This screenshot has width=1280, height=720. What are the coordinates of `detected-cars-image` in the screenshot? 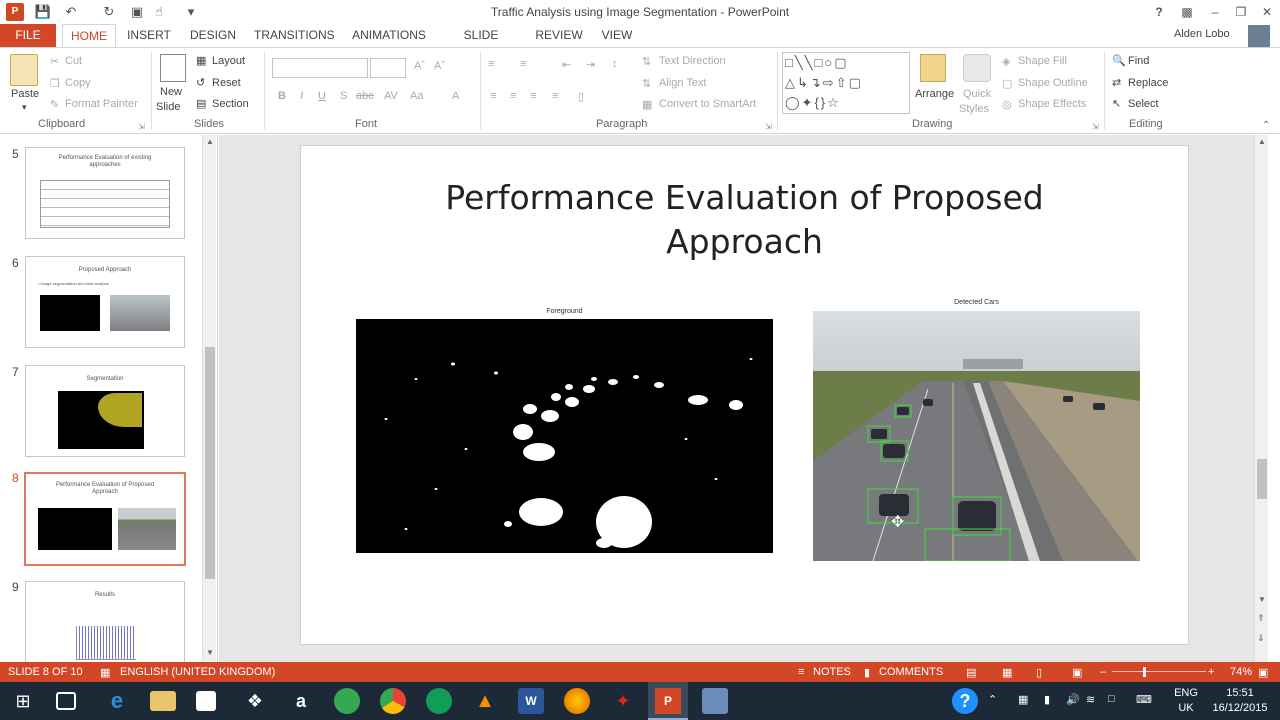 It's located at (976, 436).